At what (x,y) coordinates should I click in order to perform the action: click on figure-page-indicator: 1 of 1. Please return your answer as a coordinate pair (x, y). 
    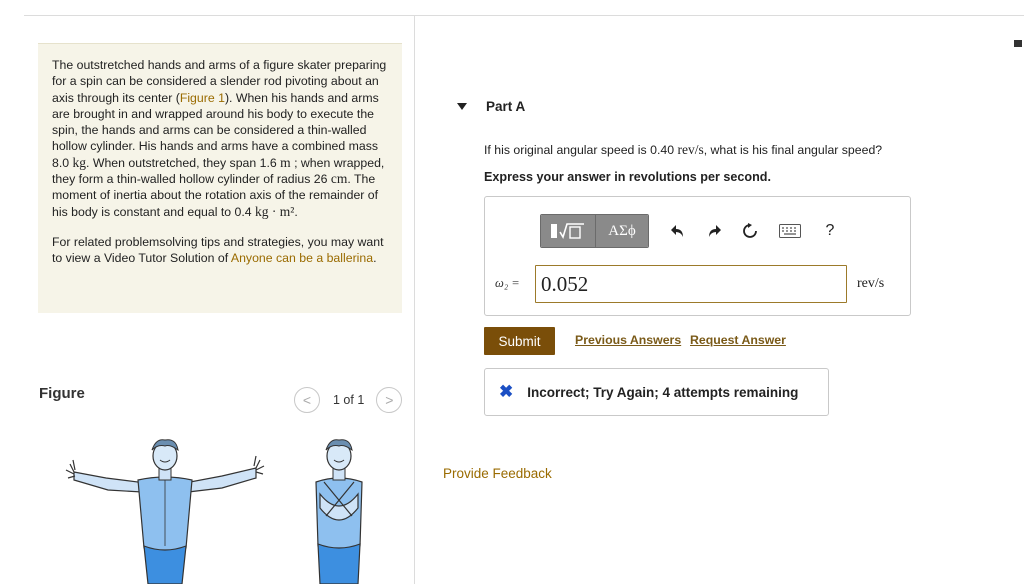
    Looking at the image, I should click on (349, 400).